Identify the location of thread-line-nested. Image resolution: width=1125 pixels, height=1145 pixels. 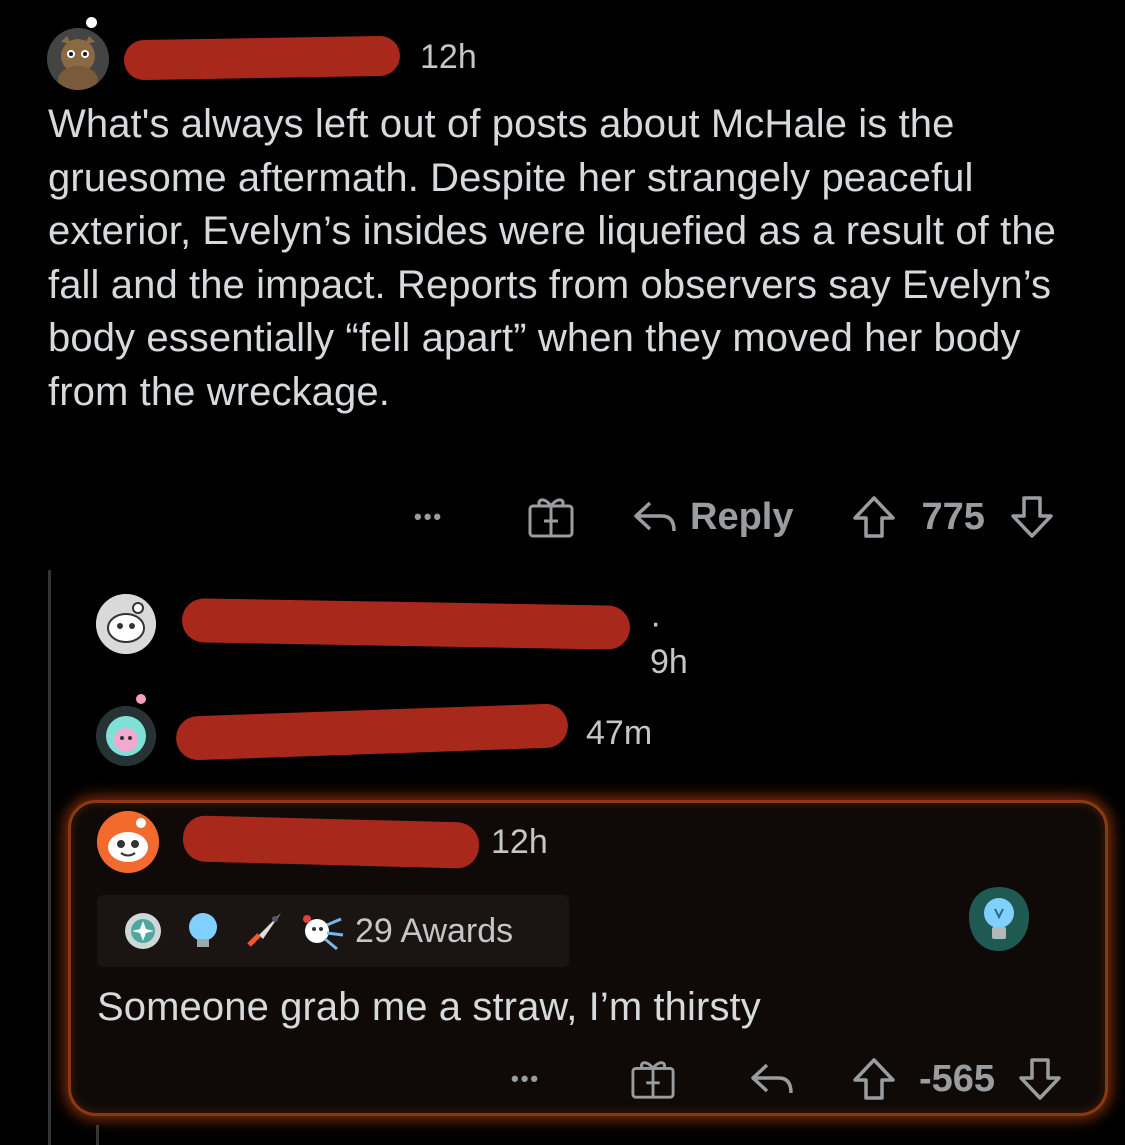
(97, 1135).